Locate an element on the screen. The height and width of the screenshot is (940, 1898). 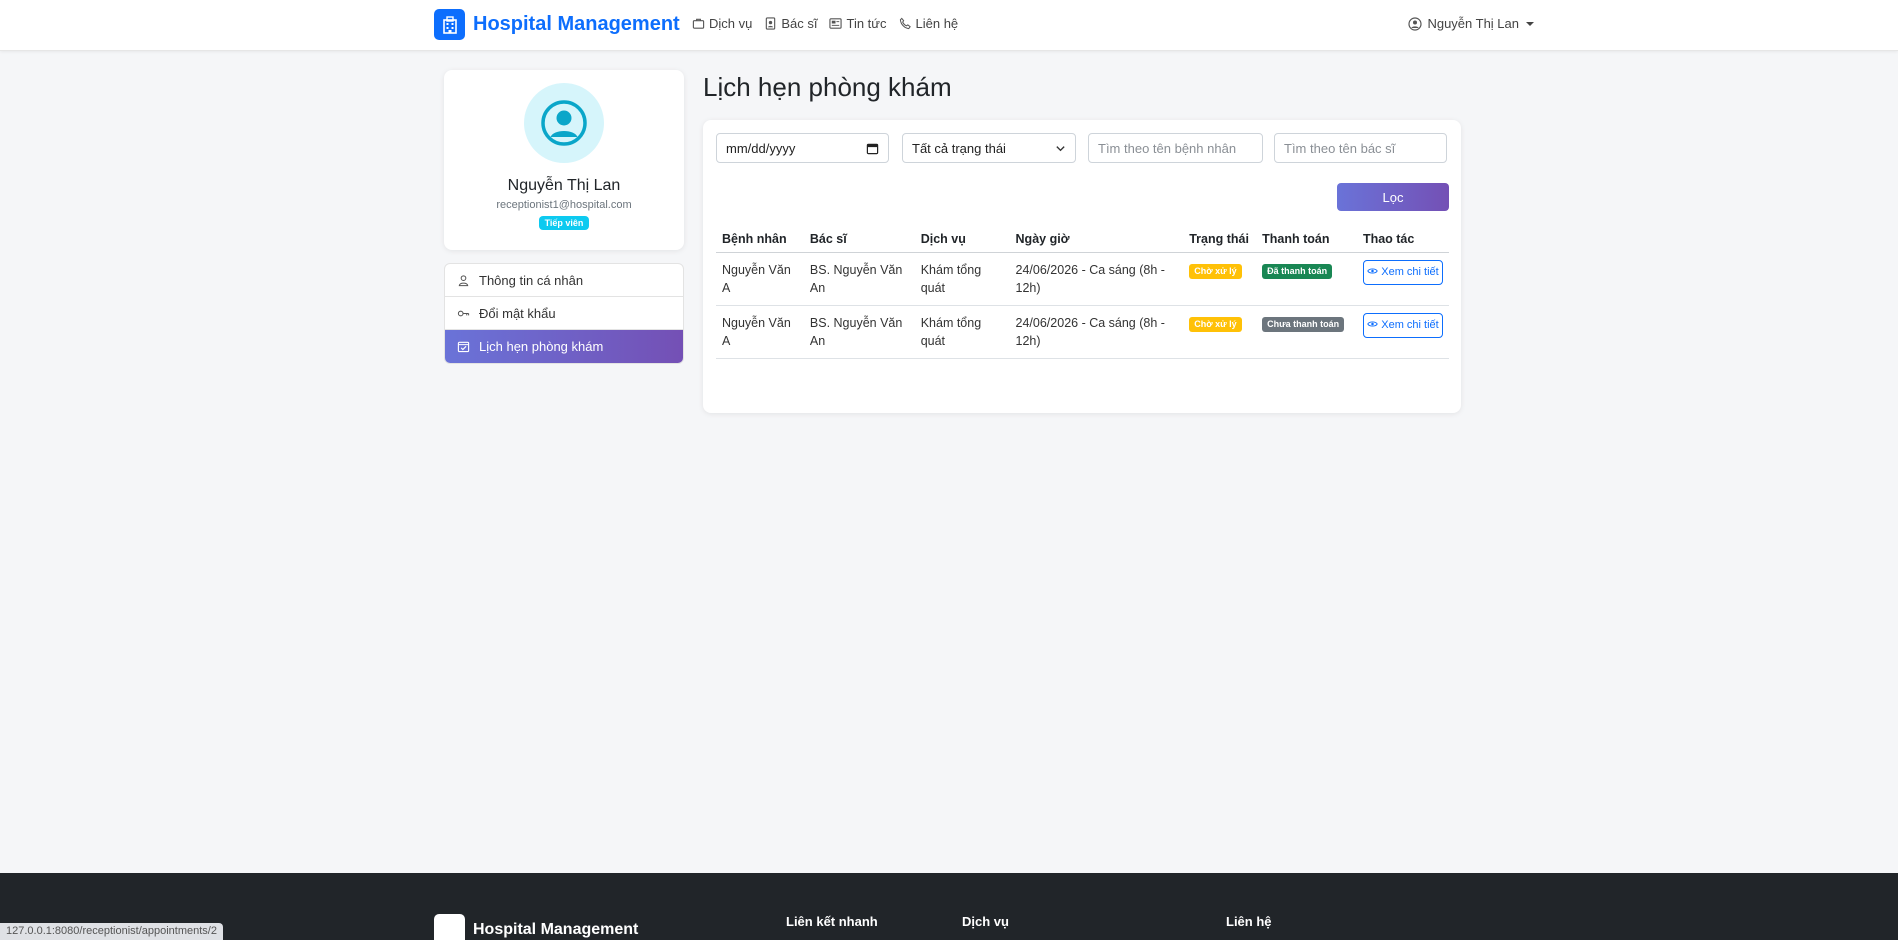
nav-link-contact: Liên hệ is located at coordinates (929, 23).